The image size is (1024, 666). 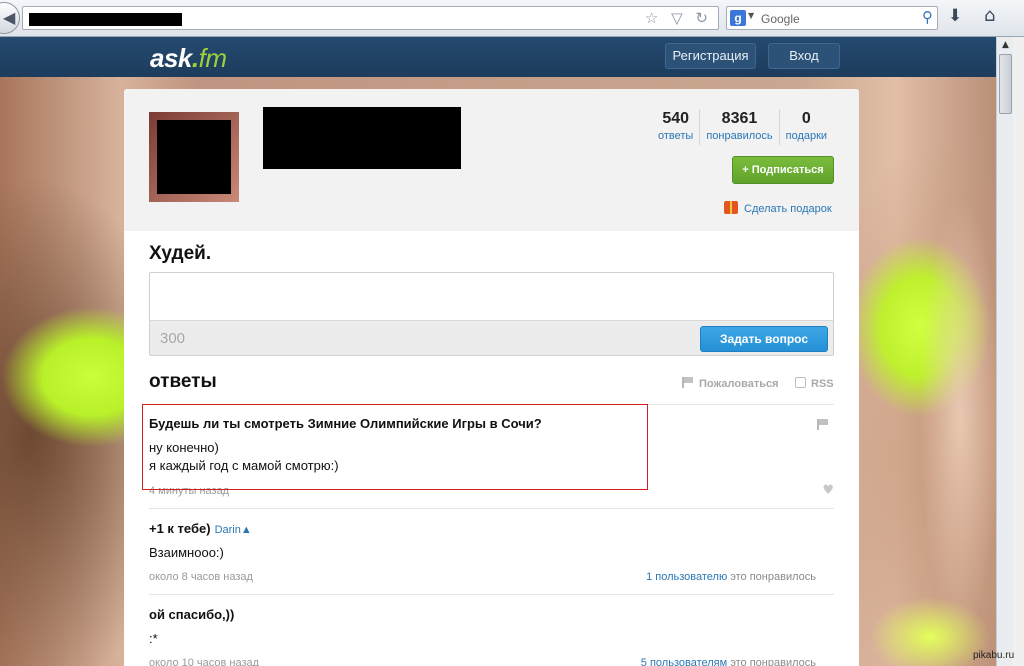 I want to click on answer-text-line1: :*, so click(x=153, y=638).